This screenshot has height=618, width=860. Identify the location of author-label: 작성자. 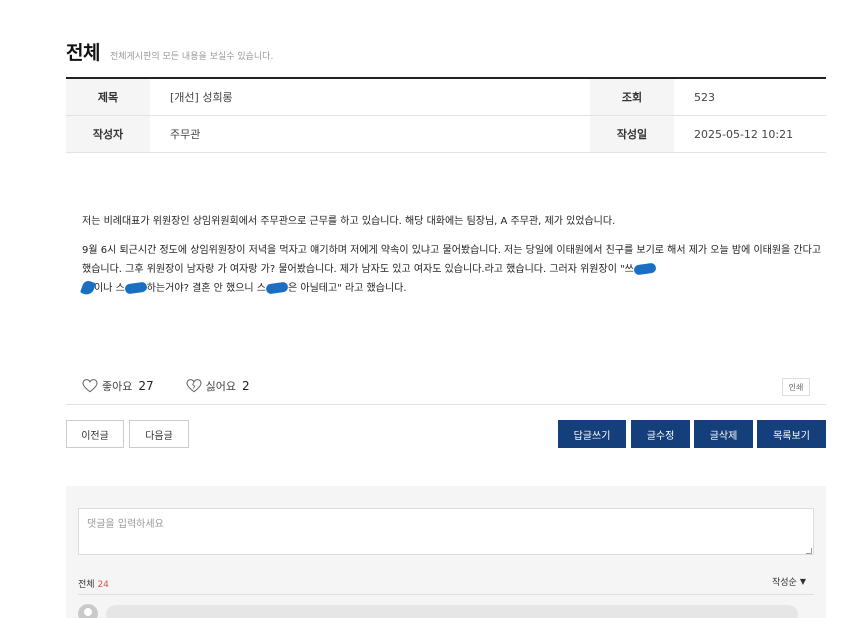
(108, 134).